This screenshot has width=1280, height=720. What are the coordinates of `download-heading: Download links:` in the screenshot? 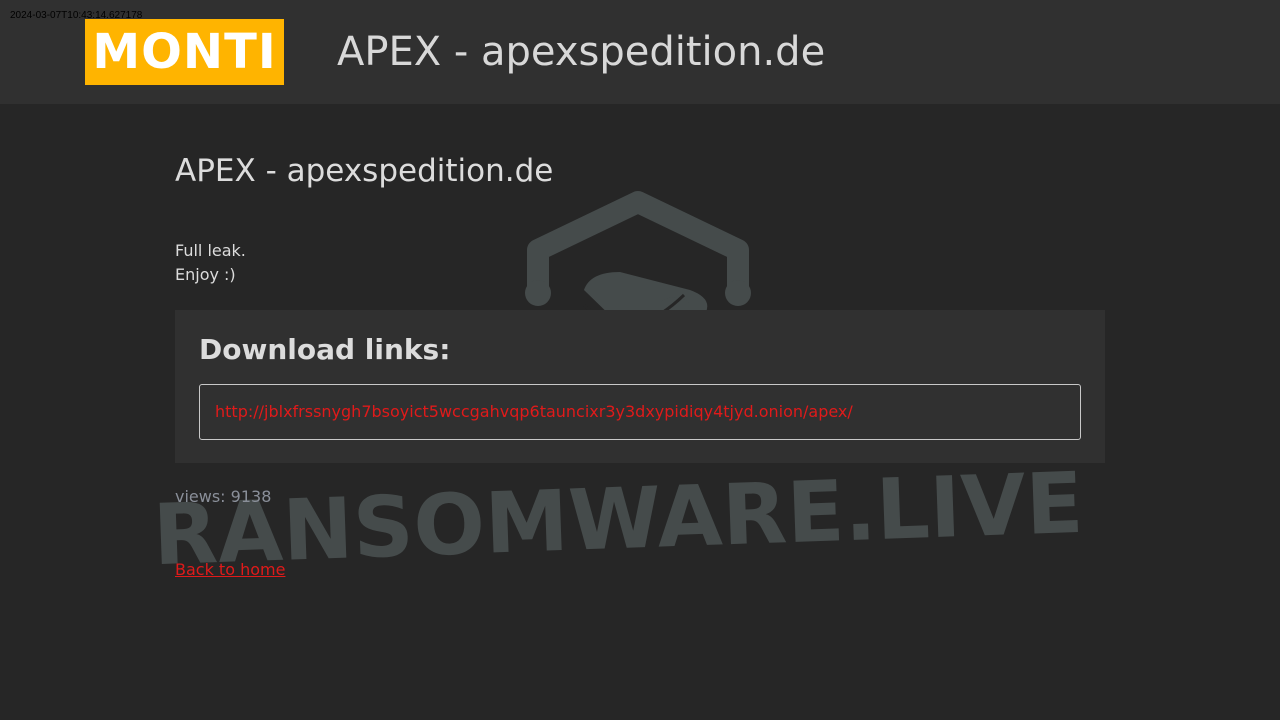 It's located at (325, 349).